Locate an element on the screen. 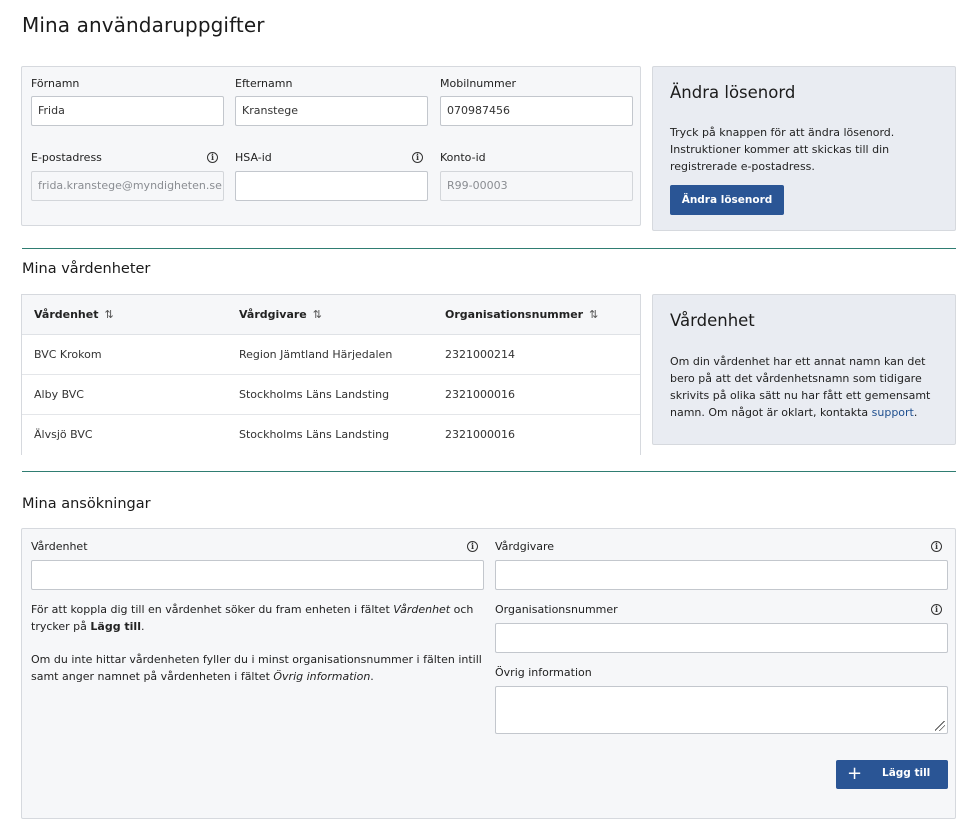  email-field: frida.kranstege@myndigheten.se is located at coordinates (127, 186).